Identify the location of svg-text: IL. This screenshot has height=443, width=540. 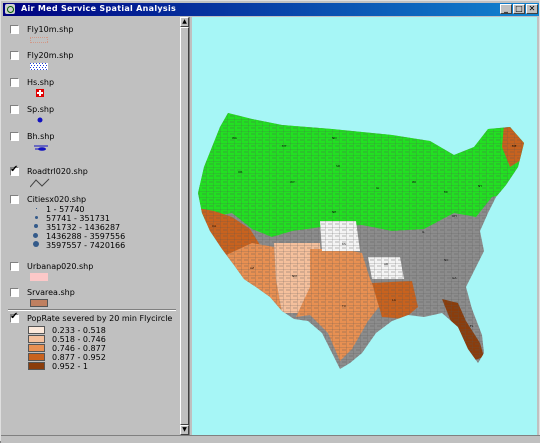
(423, 232).